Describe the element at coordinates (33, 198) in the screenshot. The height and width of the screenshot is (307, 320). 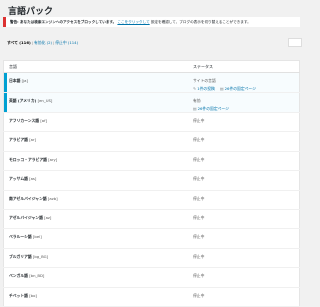
I see `language-name: 南アゼルバイジャン語 [azb]` at that location.